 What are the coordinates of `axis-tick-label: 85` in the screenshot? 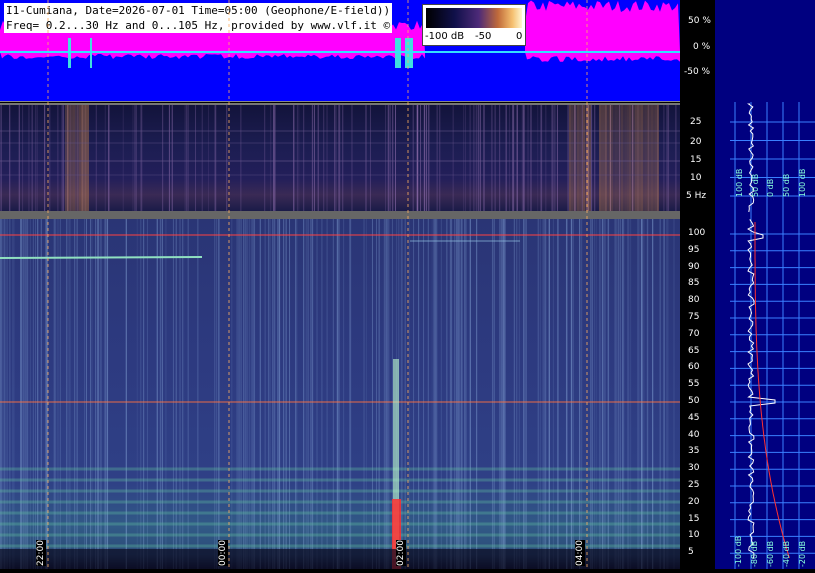 It's located at (694, 283).